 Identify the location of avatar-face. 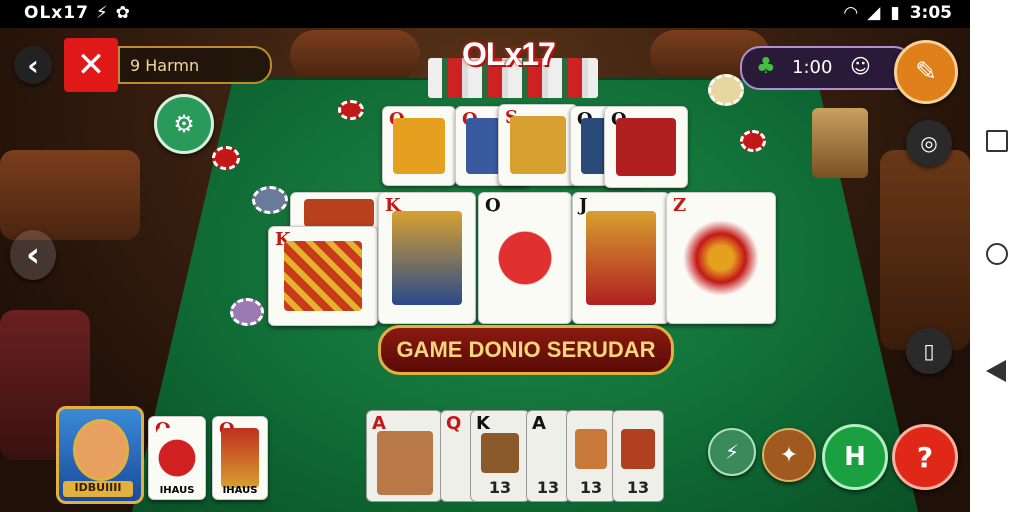
(101, 450).